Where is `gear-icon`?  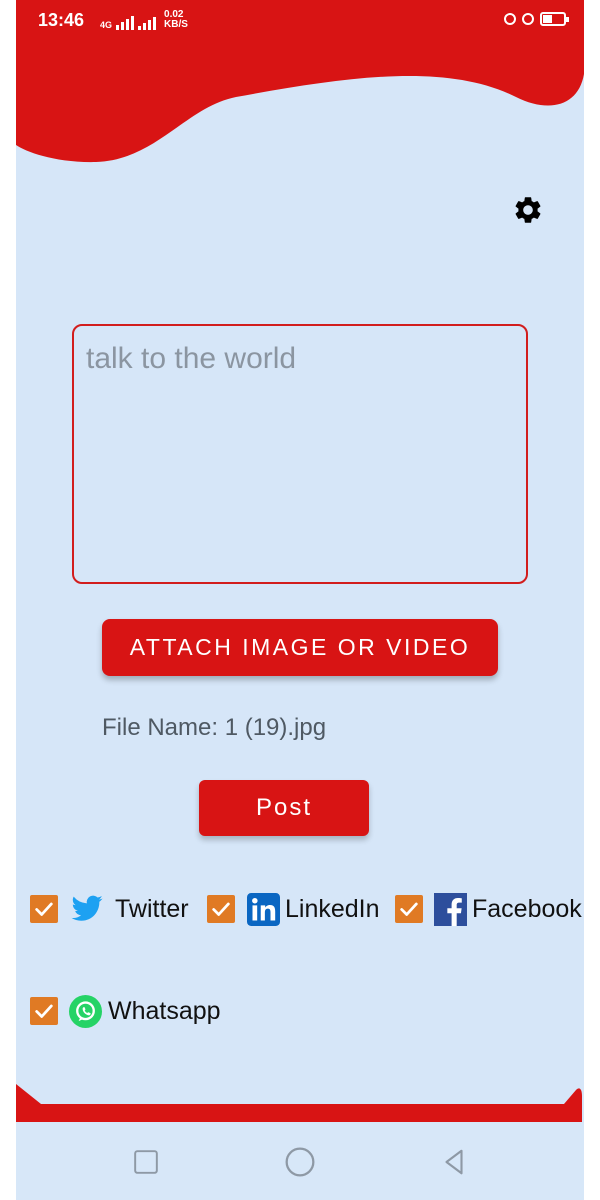
gear-icon is located at coordinates (528, 210).